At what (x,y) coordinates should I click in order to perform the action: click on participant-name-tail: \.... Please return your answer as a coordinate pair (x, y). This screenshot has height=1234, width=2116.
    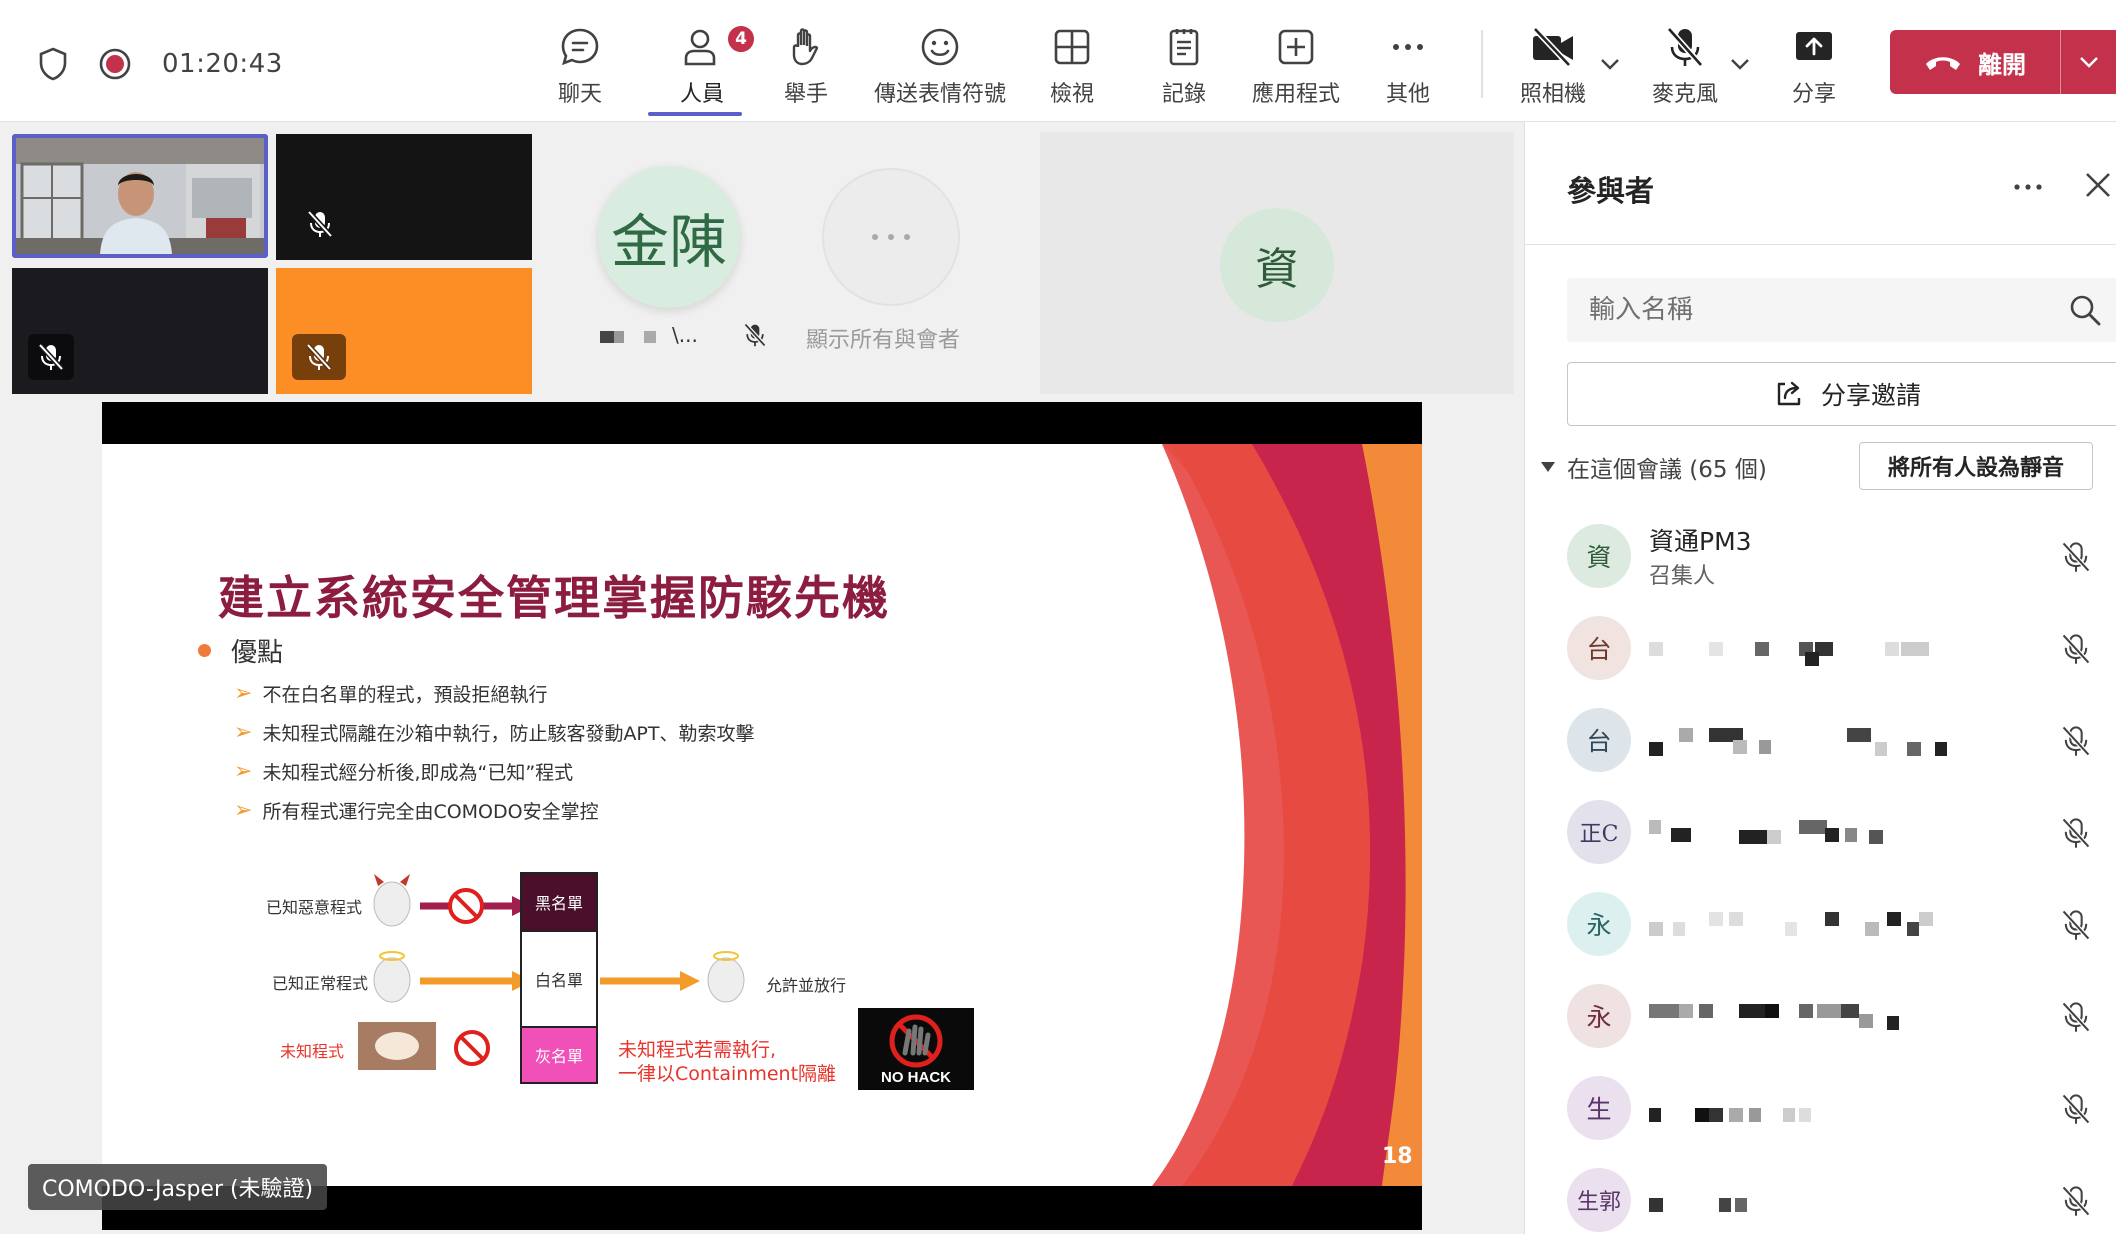
    Looking at the image, I should click on (685, 335).